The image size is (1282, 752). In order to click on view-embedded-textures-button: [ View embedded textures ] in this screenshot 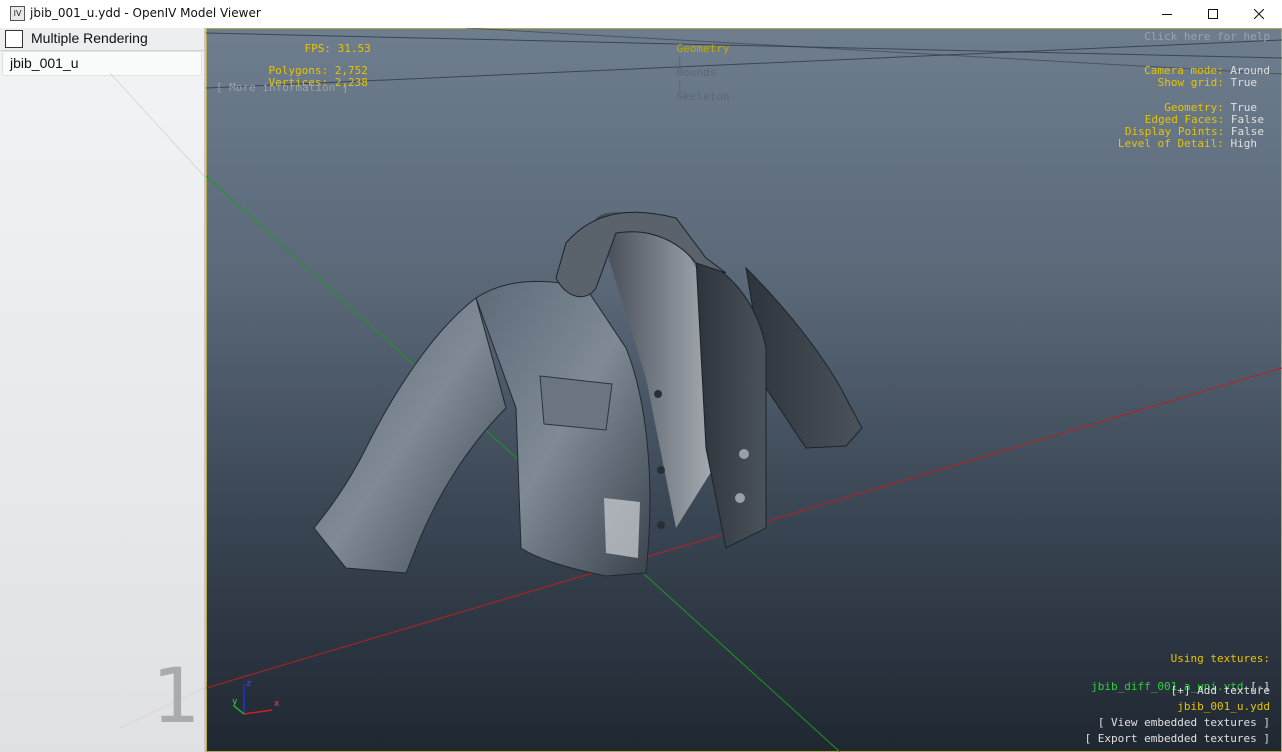, I will do `click(1184, 723)`.